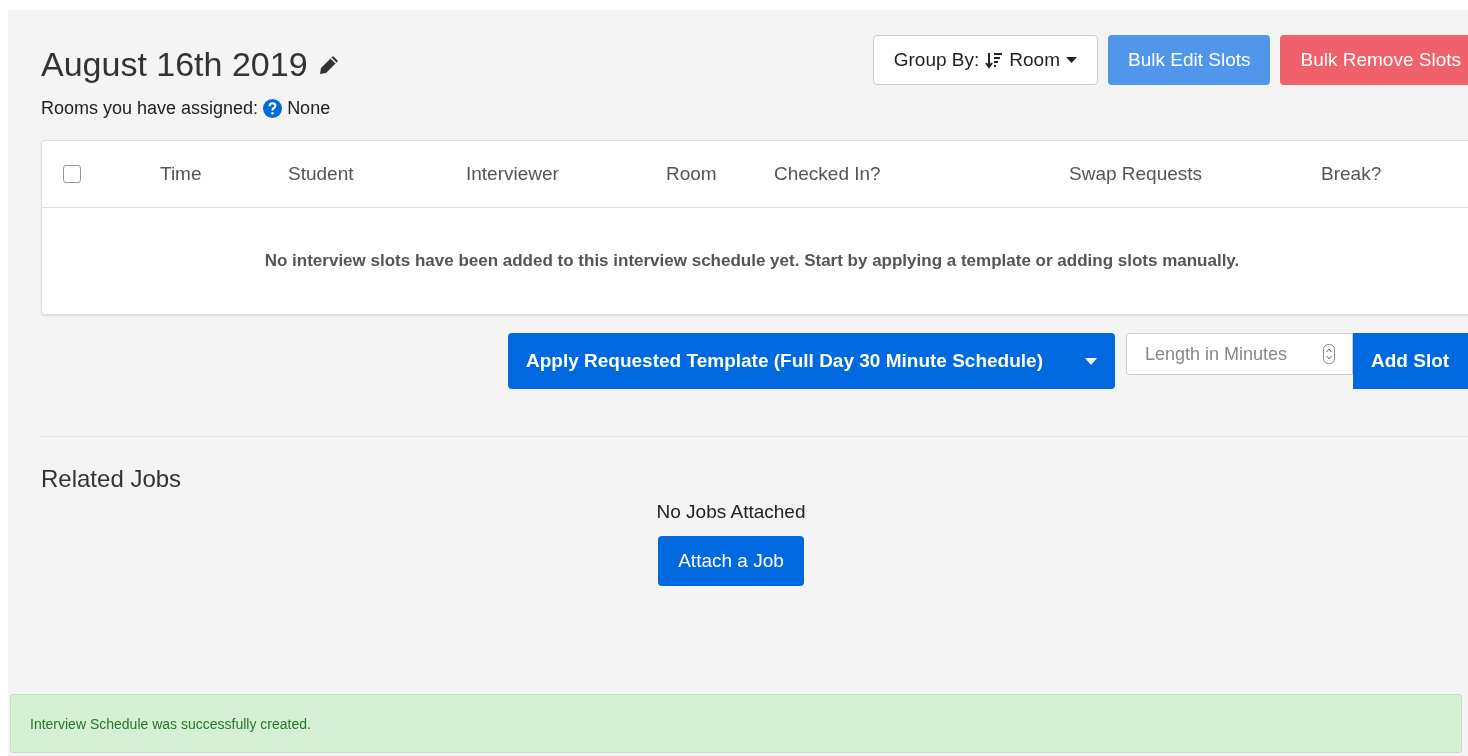 The image size is (1468, 756). Describe the element at coordinates (1410, 361) in the screenshot. I see `add-slot-button: Add Slot` at that location.